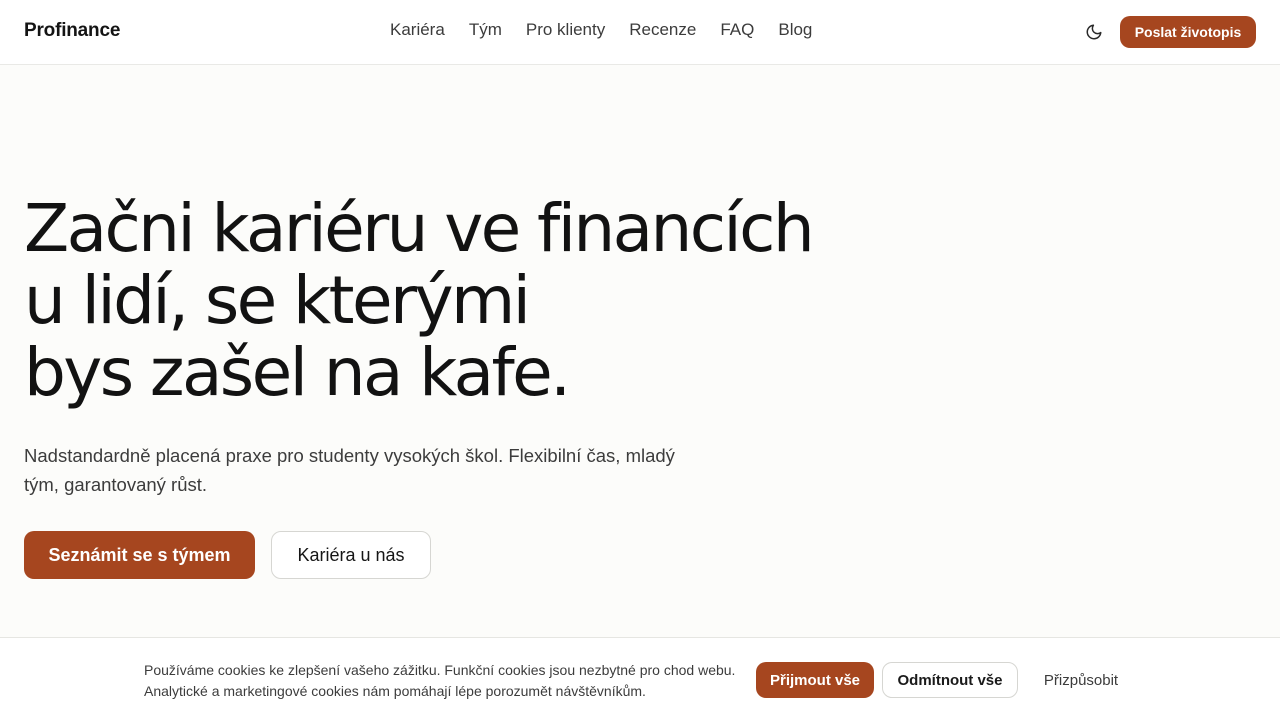 The width and height of the screenshot is (1280, 720). I want to click on hero-title-line: Začni kariéru ve financích, so click(419, 228).